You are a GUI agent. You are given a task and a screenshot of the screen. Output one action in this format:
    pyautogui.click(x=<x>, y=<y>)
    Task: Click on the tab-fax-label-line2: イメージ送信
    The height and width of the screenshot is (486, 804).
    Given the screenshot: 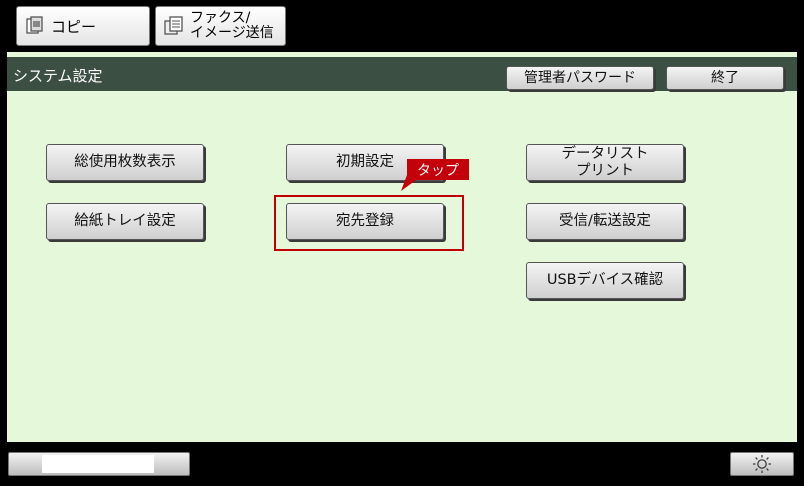 What is the action you would take?
    pyautogui.click(x=232, y=33)
    